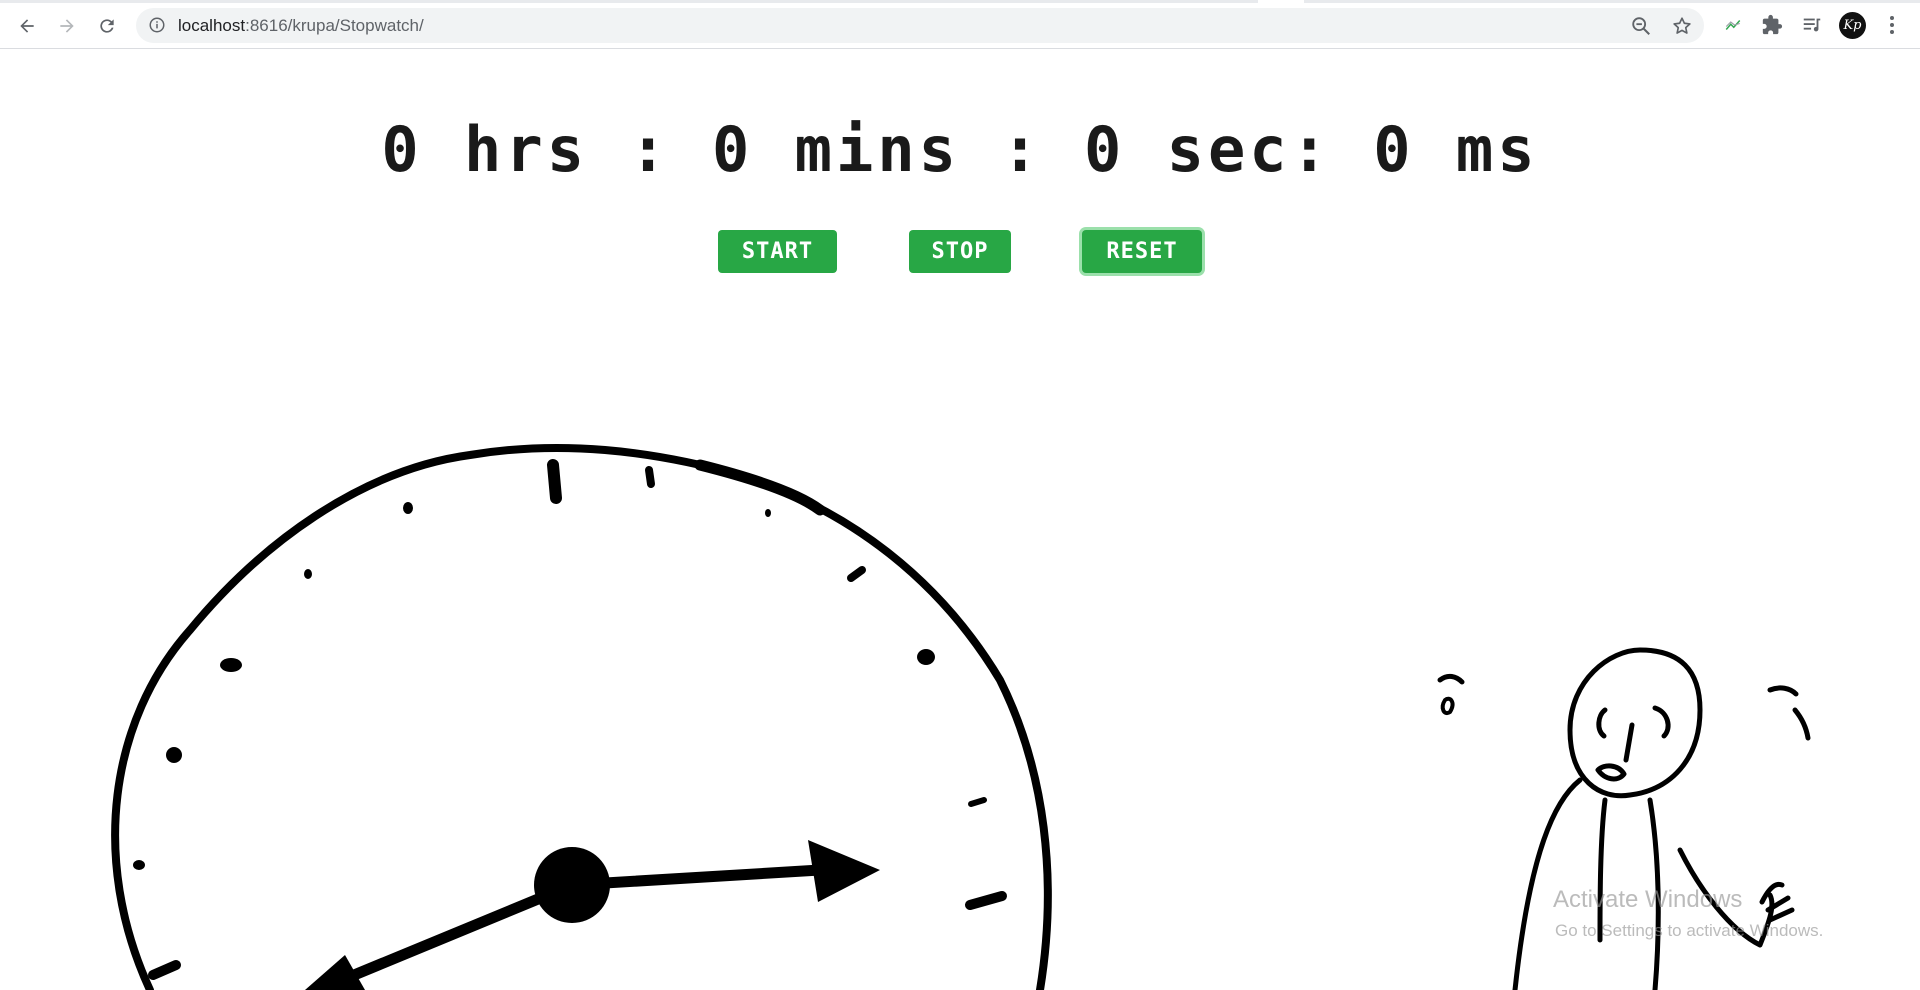  What do you see at coordinates (960, 149) in the screenshot?
I see `stopwatch-display: 0 hrs : 0 mins : 0 sec: 0 ms` at bounding box center [960, 149].